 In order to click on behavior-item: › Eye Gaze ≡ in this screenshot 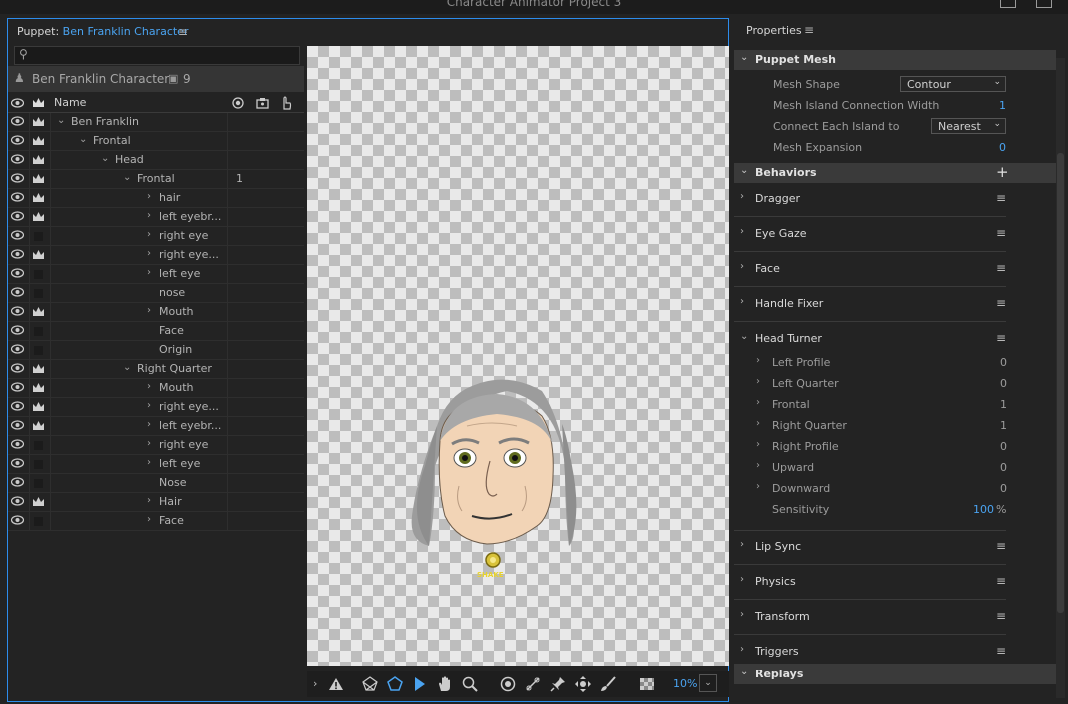, I will do `click(870, 235)`.